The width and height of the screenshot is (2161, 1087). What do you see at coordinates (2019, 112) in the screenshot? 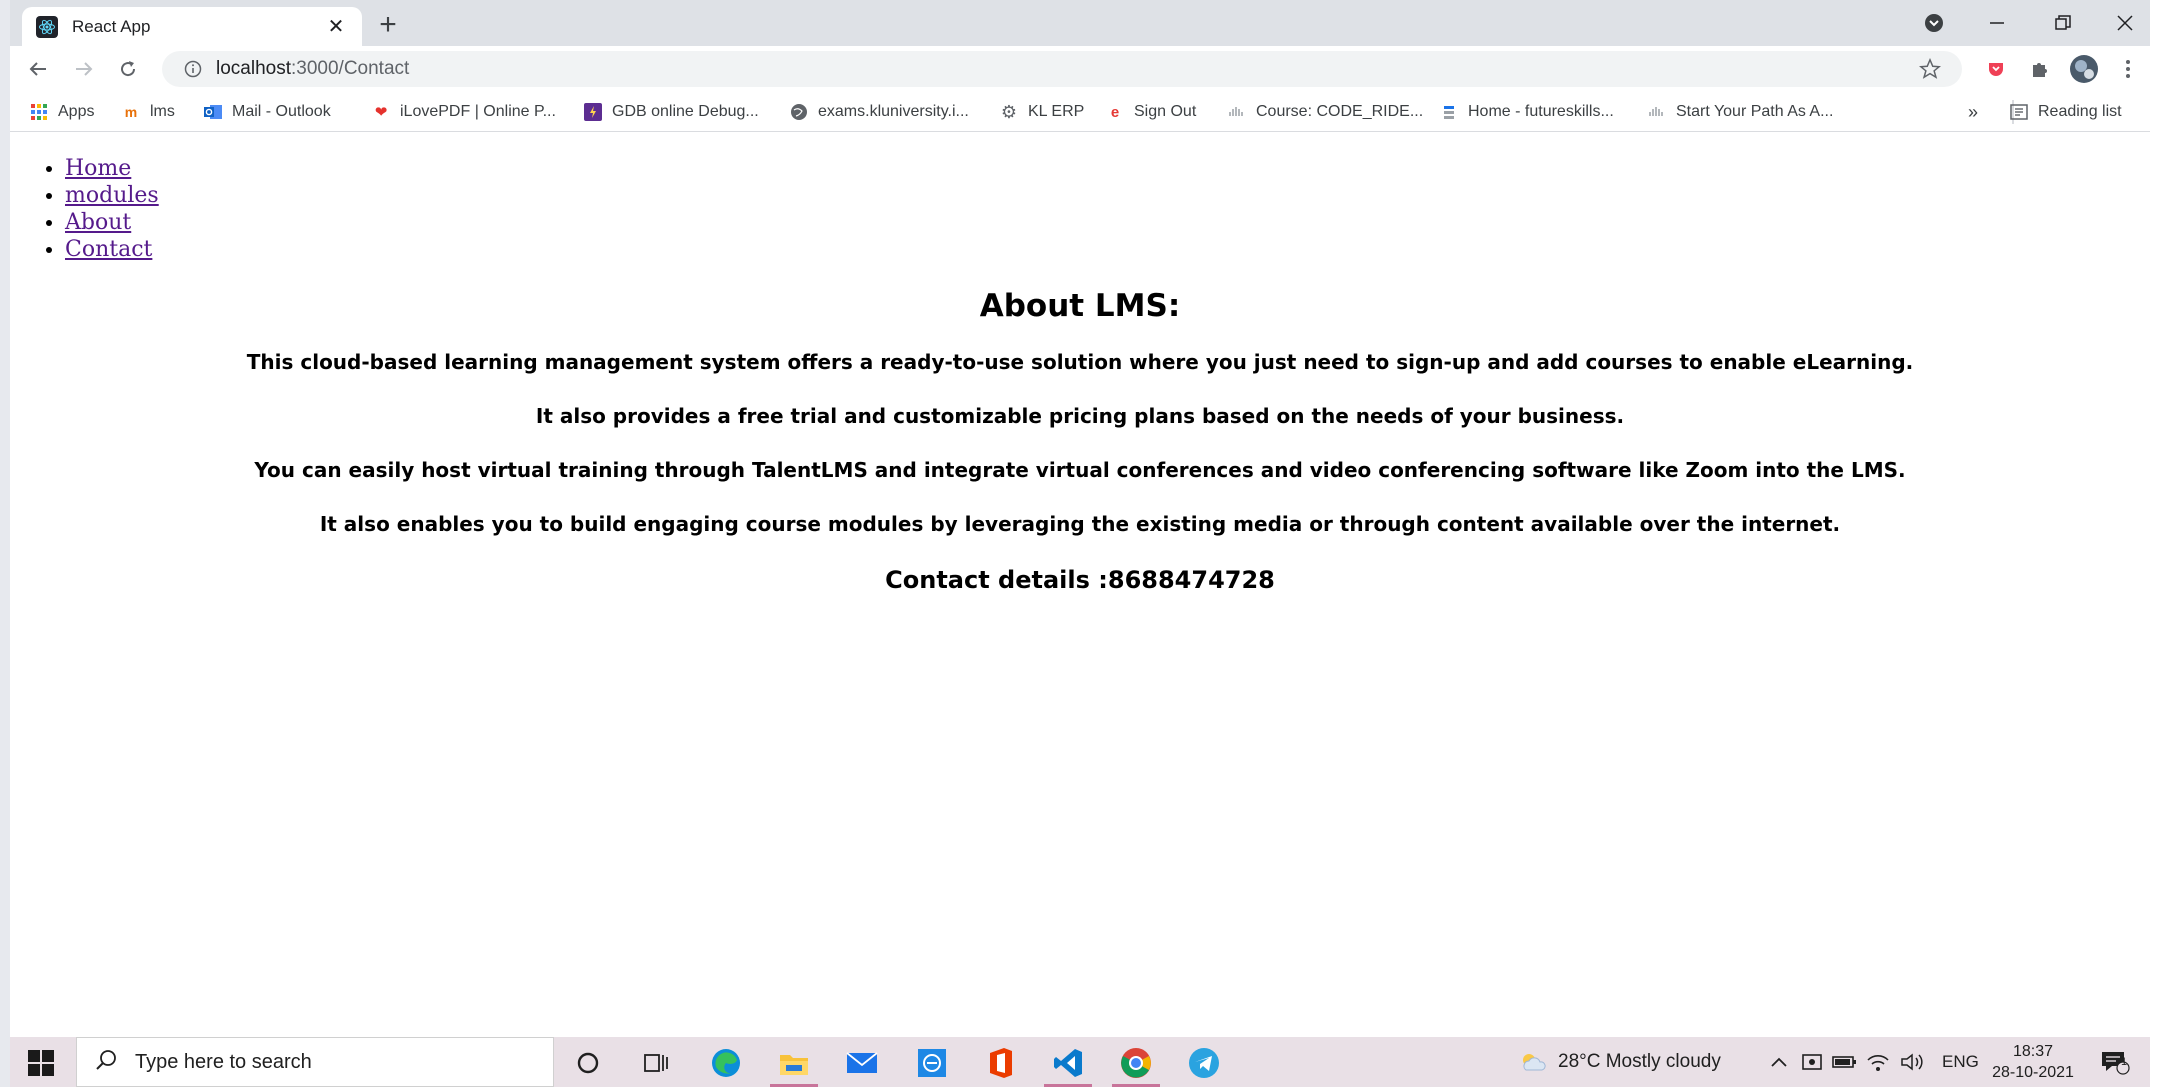
I see `reading-list-icon` at bounding box center [2019, 112].